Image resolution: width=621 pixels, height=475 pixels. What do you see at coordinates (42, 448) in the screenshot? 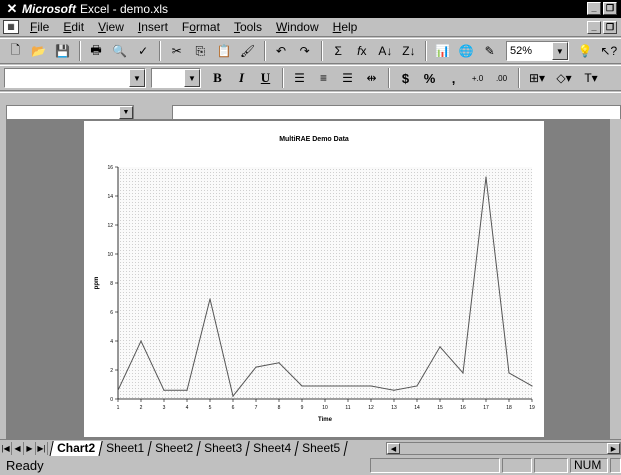
I see `last-sheet-icon: ▶|` at bounding box center [42, 448].